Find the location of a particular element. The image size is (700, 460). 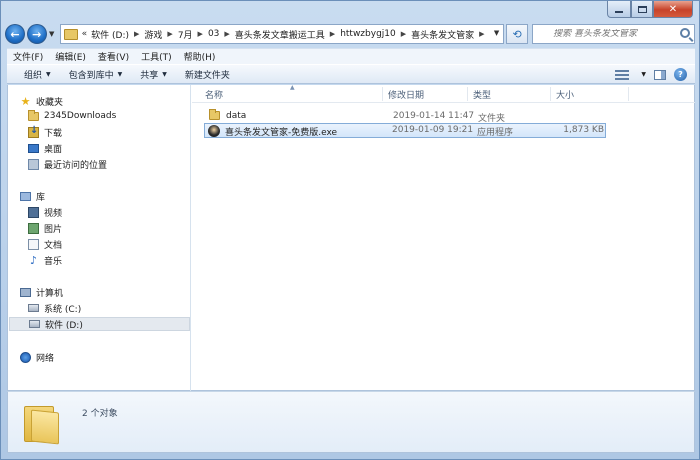

search-input is located at coordinates (613, 34).